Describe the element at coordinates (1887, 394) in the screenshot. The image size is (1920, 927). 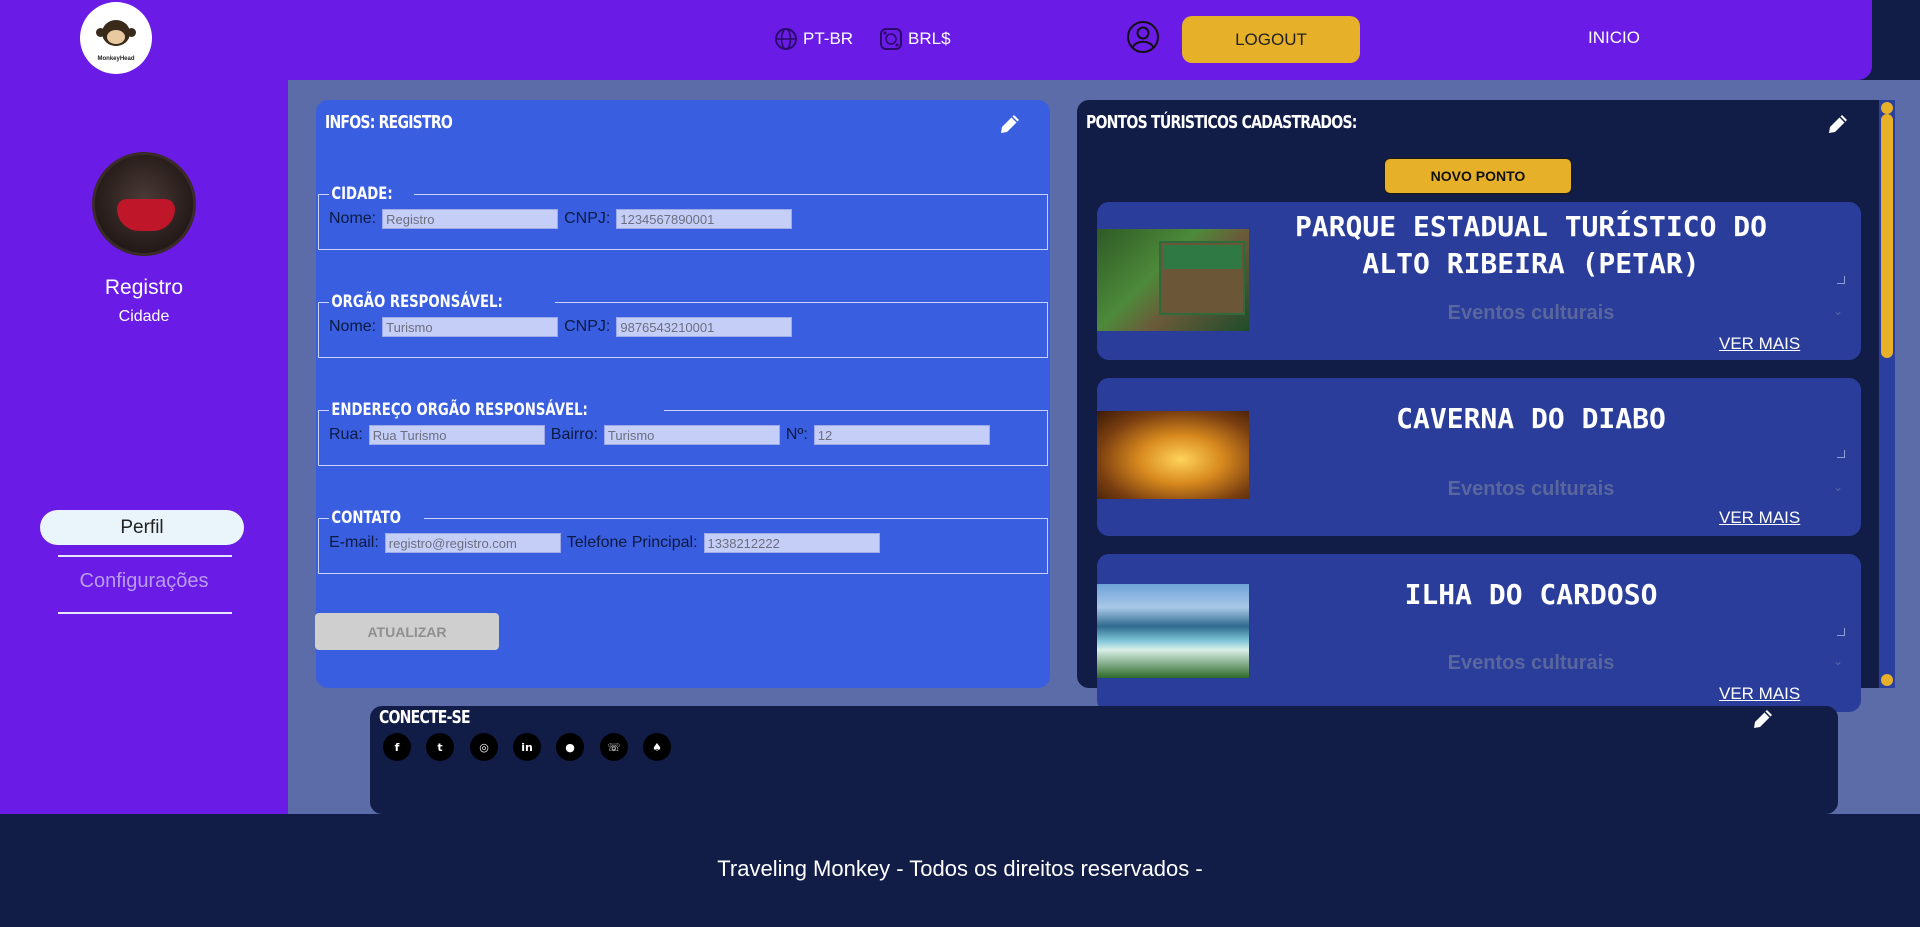
I see `pontos-scrollbar` at that location.